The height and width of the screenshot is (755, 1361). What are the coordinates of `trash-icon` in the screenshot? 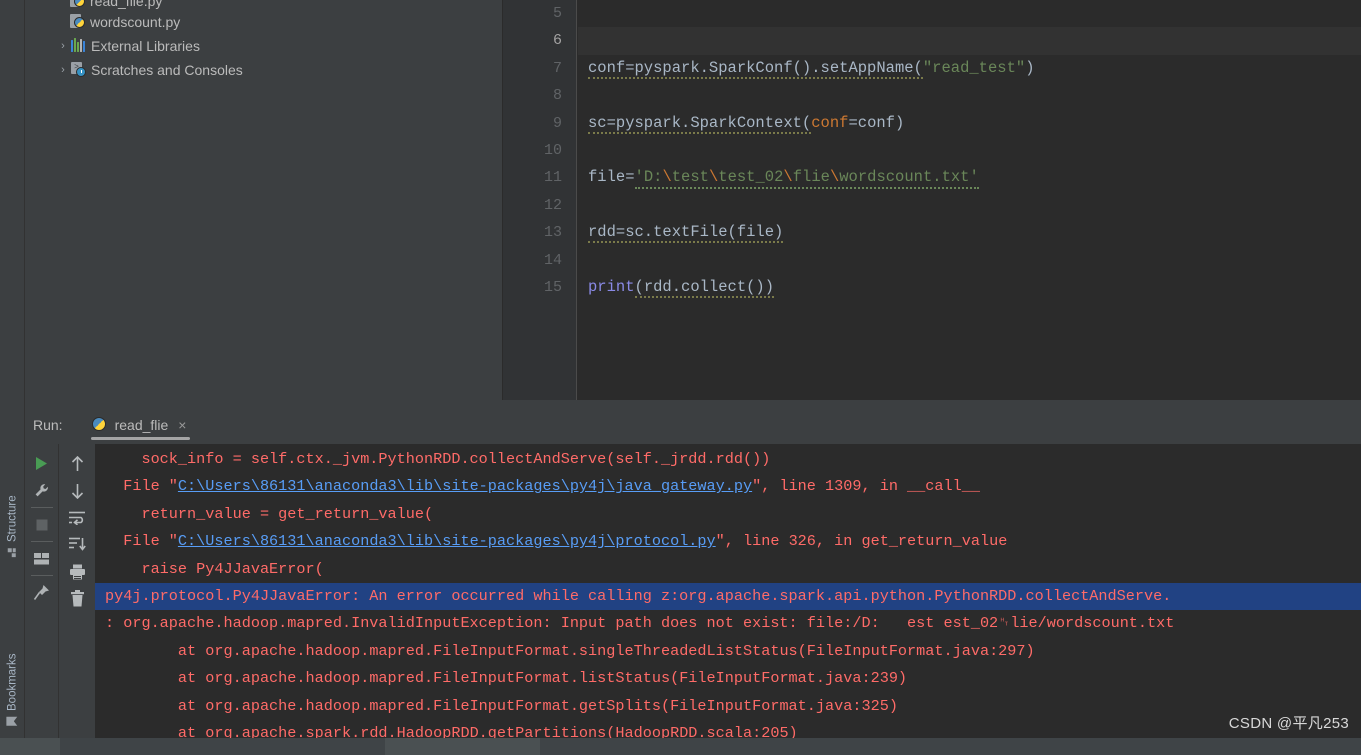 It's located at (77, 598).